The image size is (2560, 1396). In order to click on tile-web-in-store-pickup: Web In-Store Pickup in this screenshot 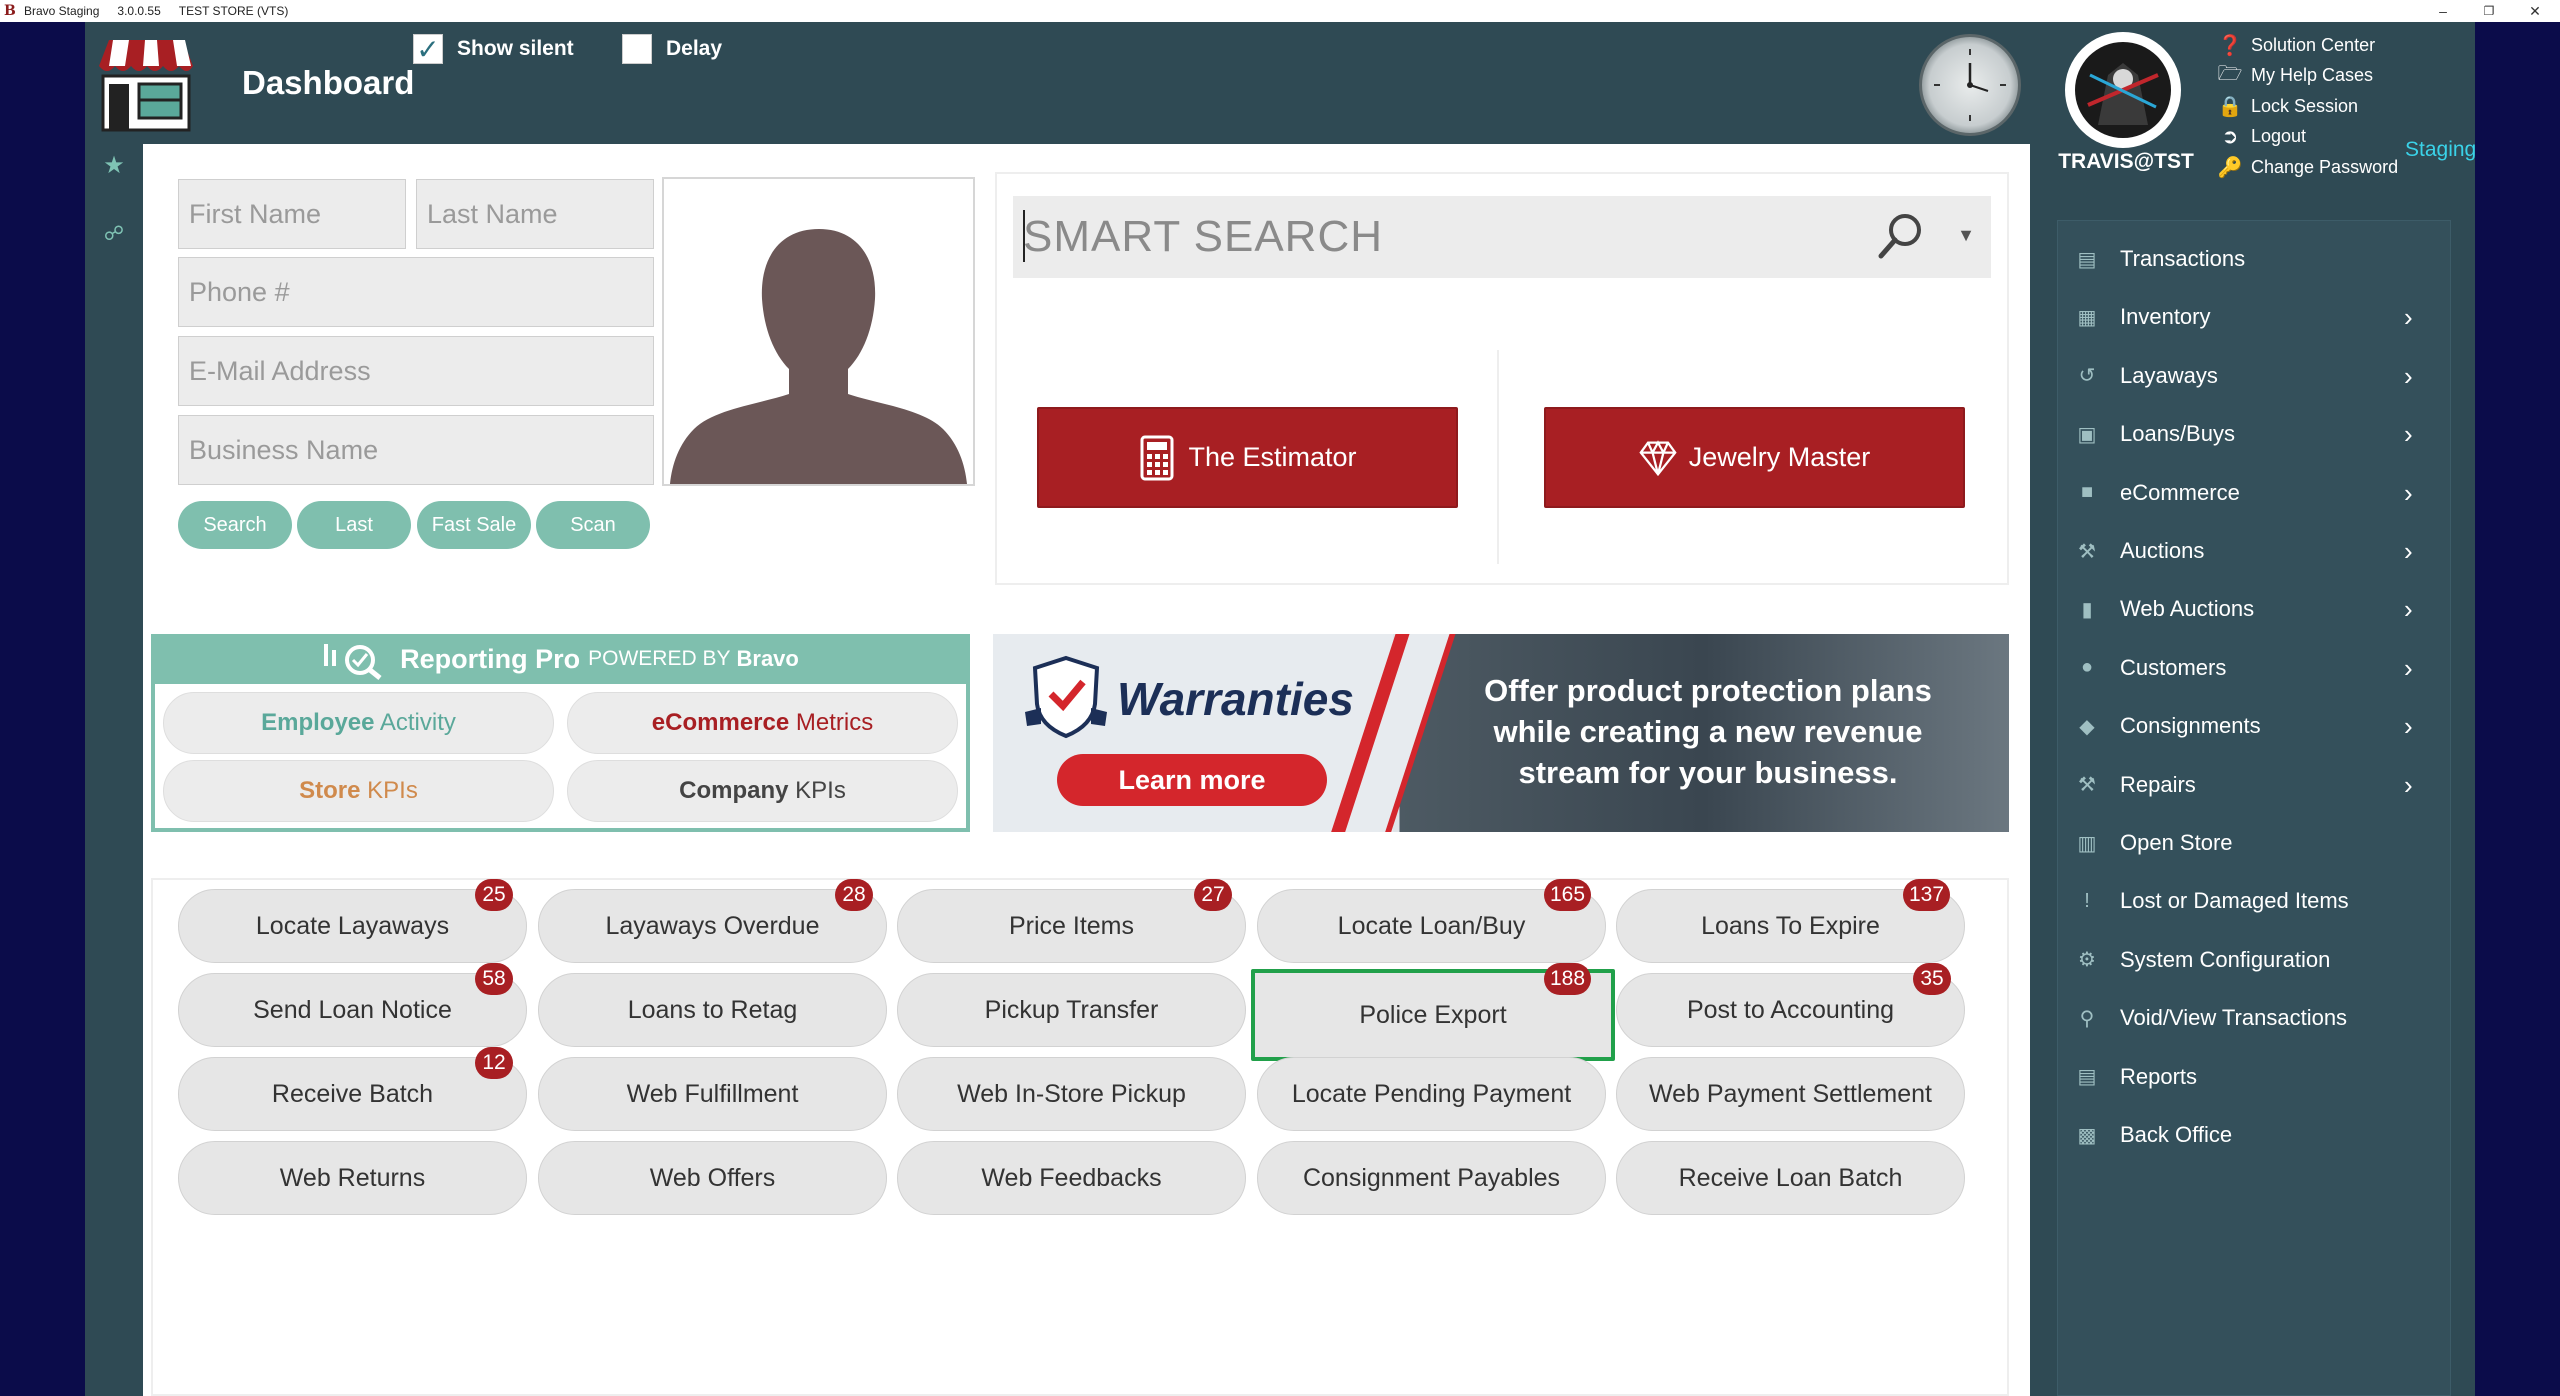, I will do `click(1071, 1094)`.